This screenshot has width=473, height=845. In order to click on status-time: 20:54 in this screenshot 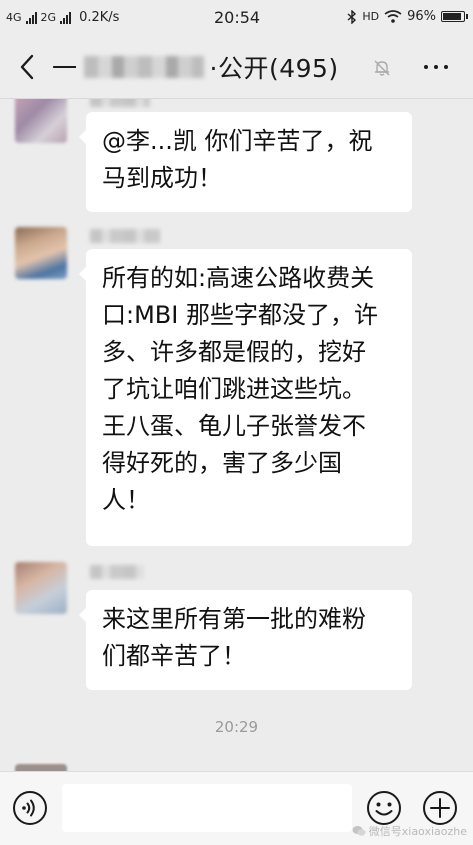, I will do `click(237, 17)`.